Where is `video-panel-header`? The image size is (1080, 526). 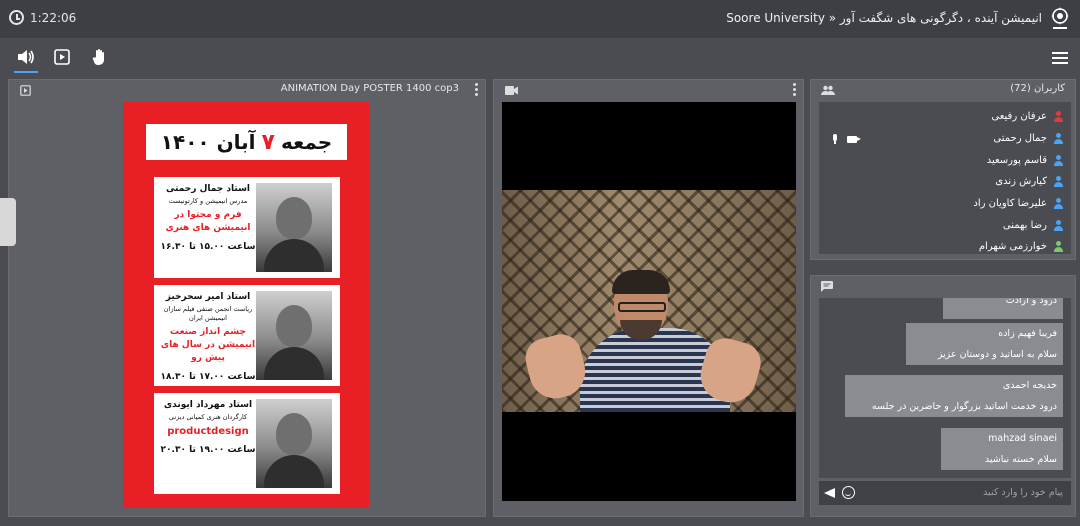 video-panel-header is located at coordinates (648, 90).